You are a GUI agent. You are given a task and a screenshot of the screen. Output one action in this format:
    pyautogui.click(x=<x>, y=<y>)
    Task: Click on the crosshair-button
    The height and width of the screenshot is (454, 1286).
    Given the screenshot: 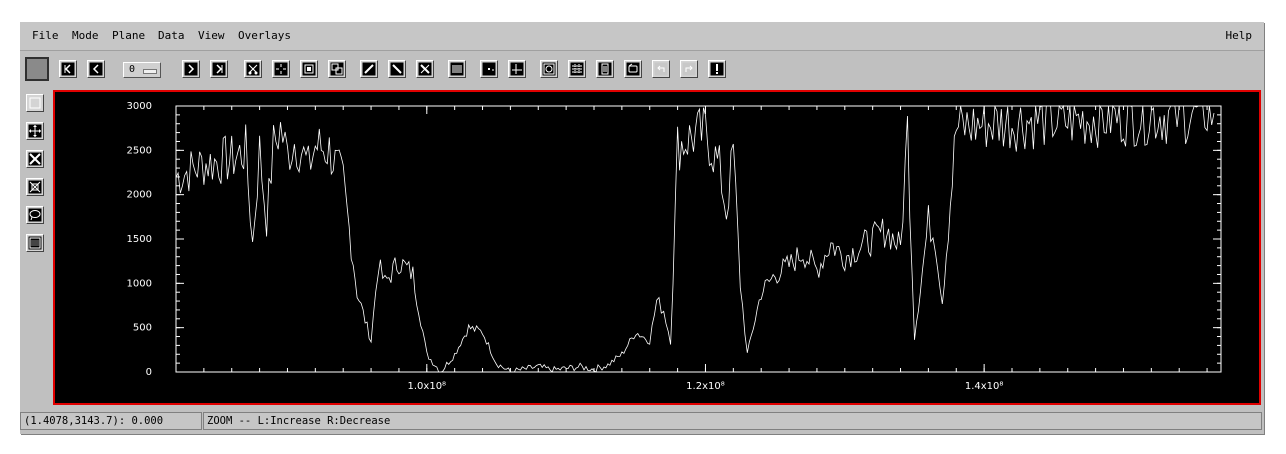 What is the action you would take?
    pyautogui.click(x=281, y=69)
    